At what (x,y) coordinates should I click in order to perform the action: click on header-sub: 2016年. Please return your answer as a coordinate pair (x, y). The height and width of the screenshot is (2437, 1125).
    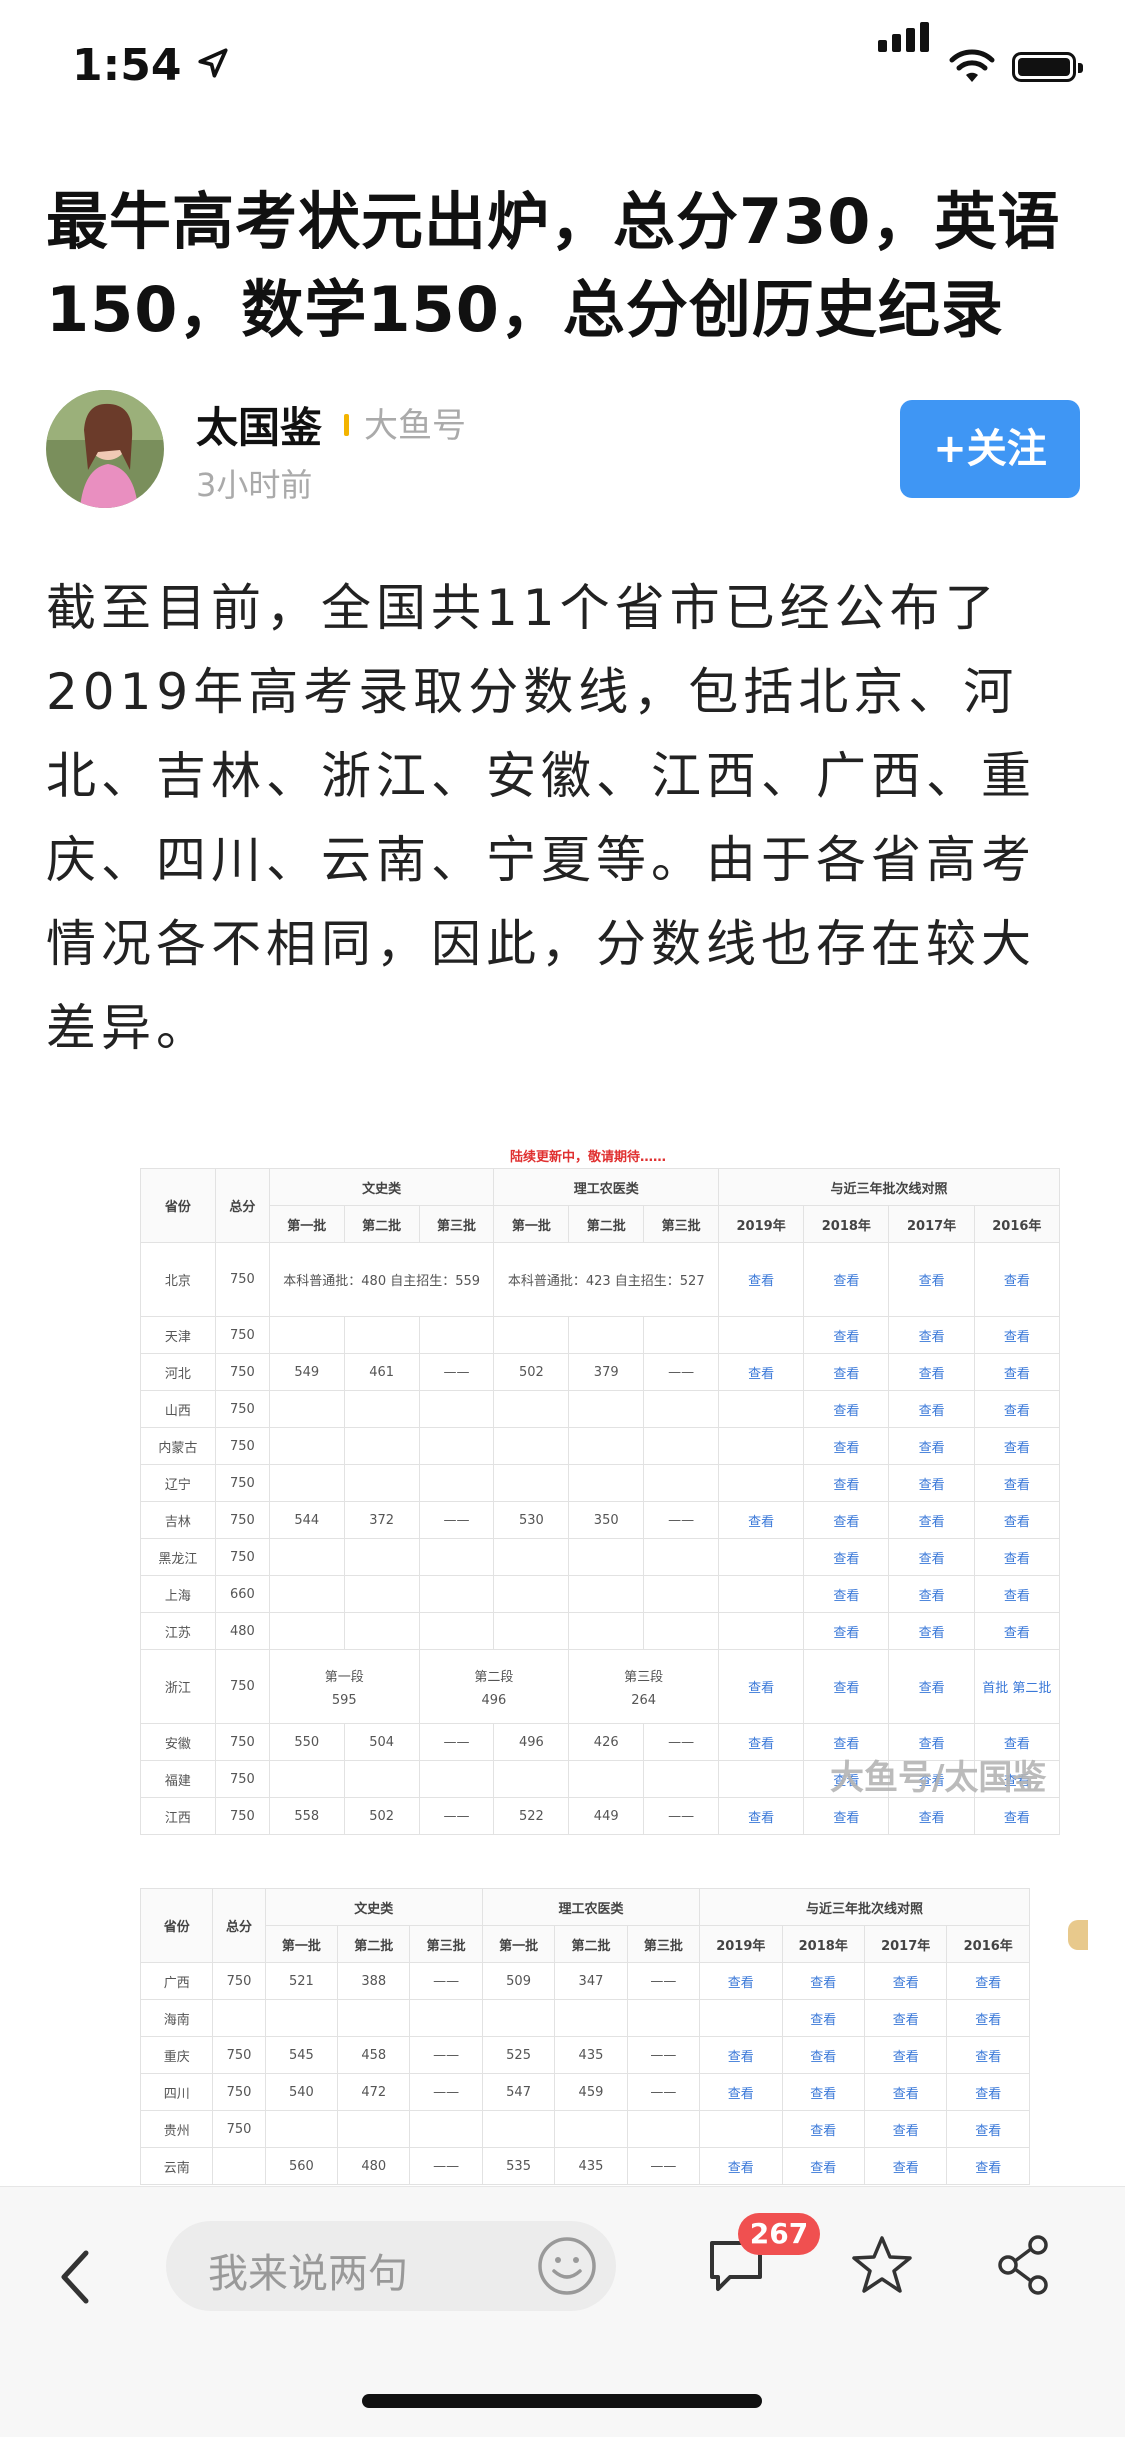
    Looking at the image, I should click on (988, 1944).